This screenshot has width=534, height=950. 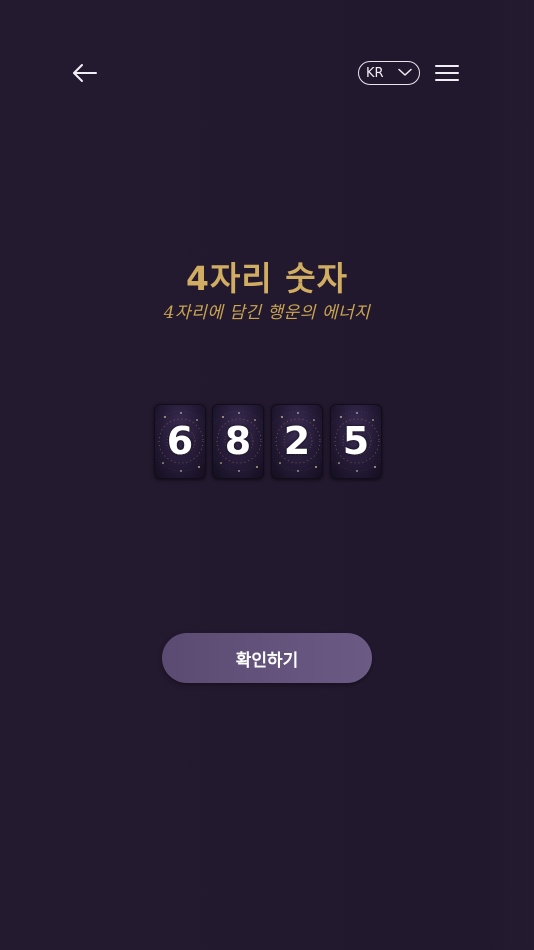 I want to click on hamburger-menu-icon, so click(x=447, y=73).